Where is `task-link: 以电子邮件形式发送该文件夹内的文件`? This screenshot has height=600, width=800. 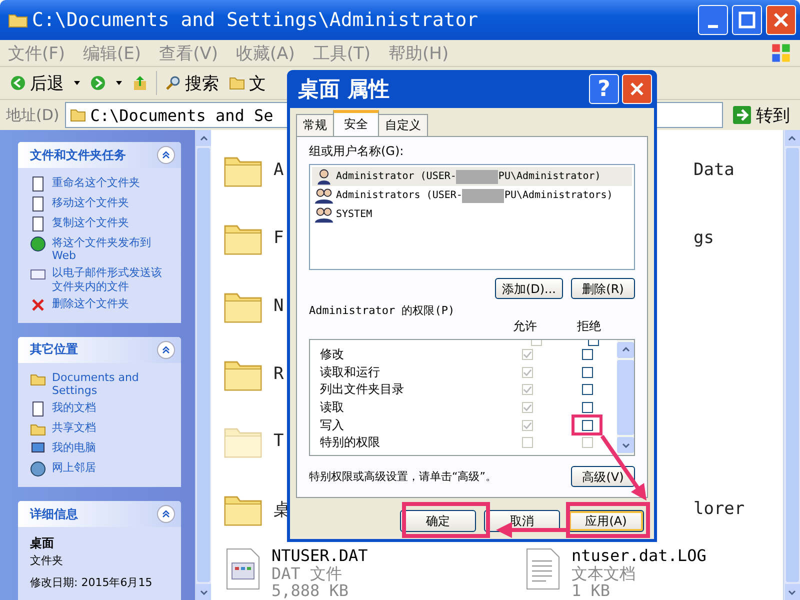 task-link: 以电子邮件形式发送该文件夹内的文件 is located at coordinates (112, 279).